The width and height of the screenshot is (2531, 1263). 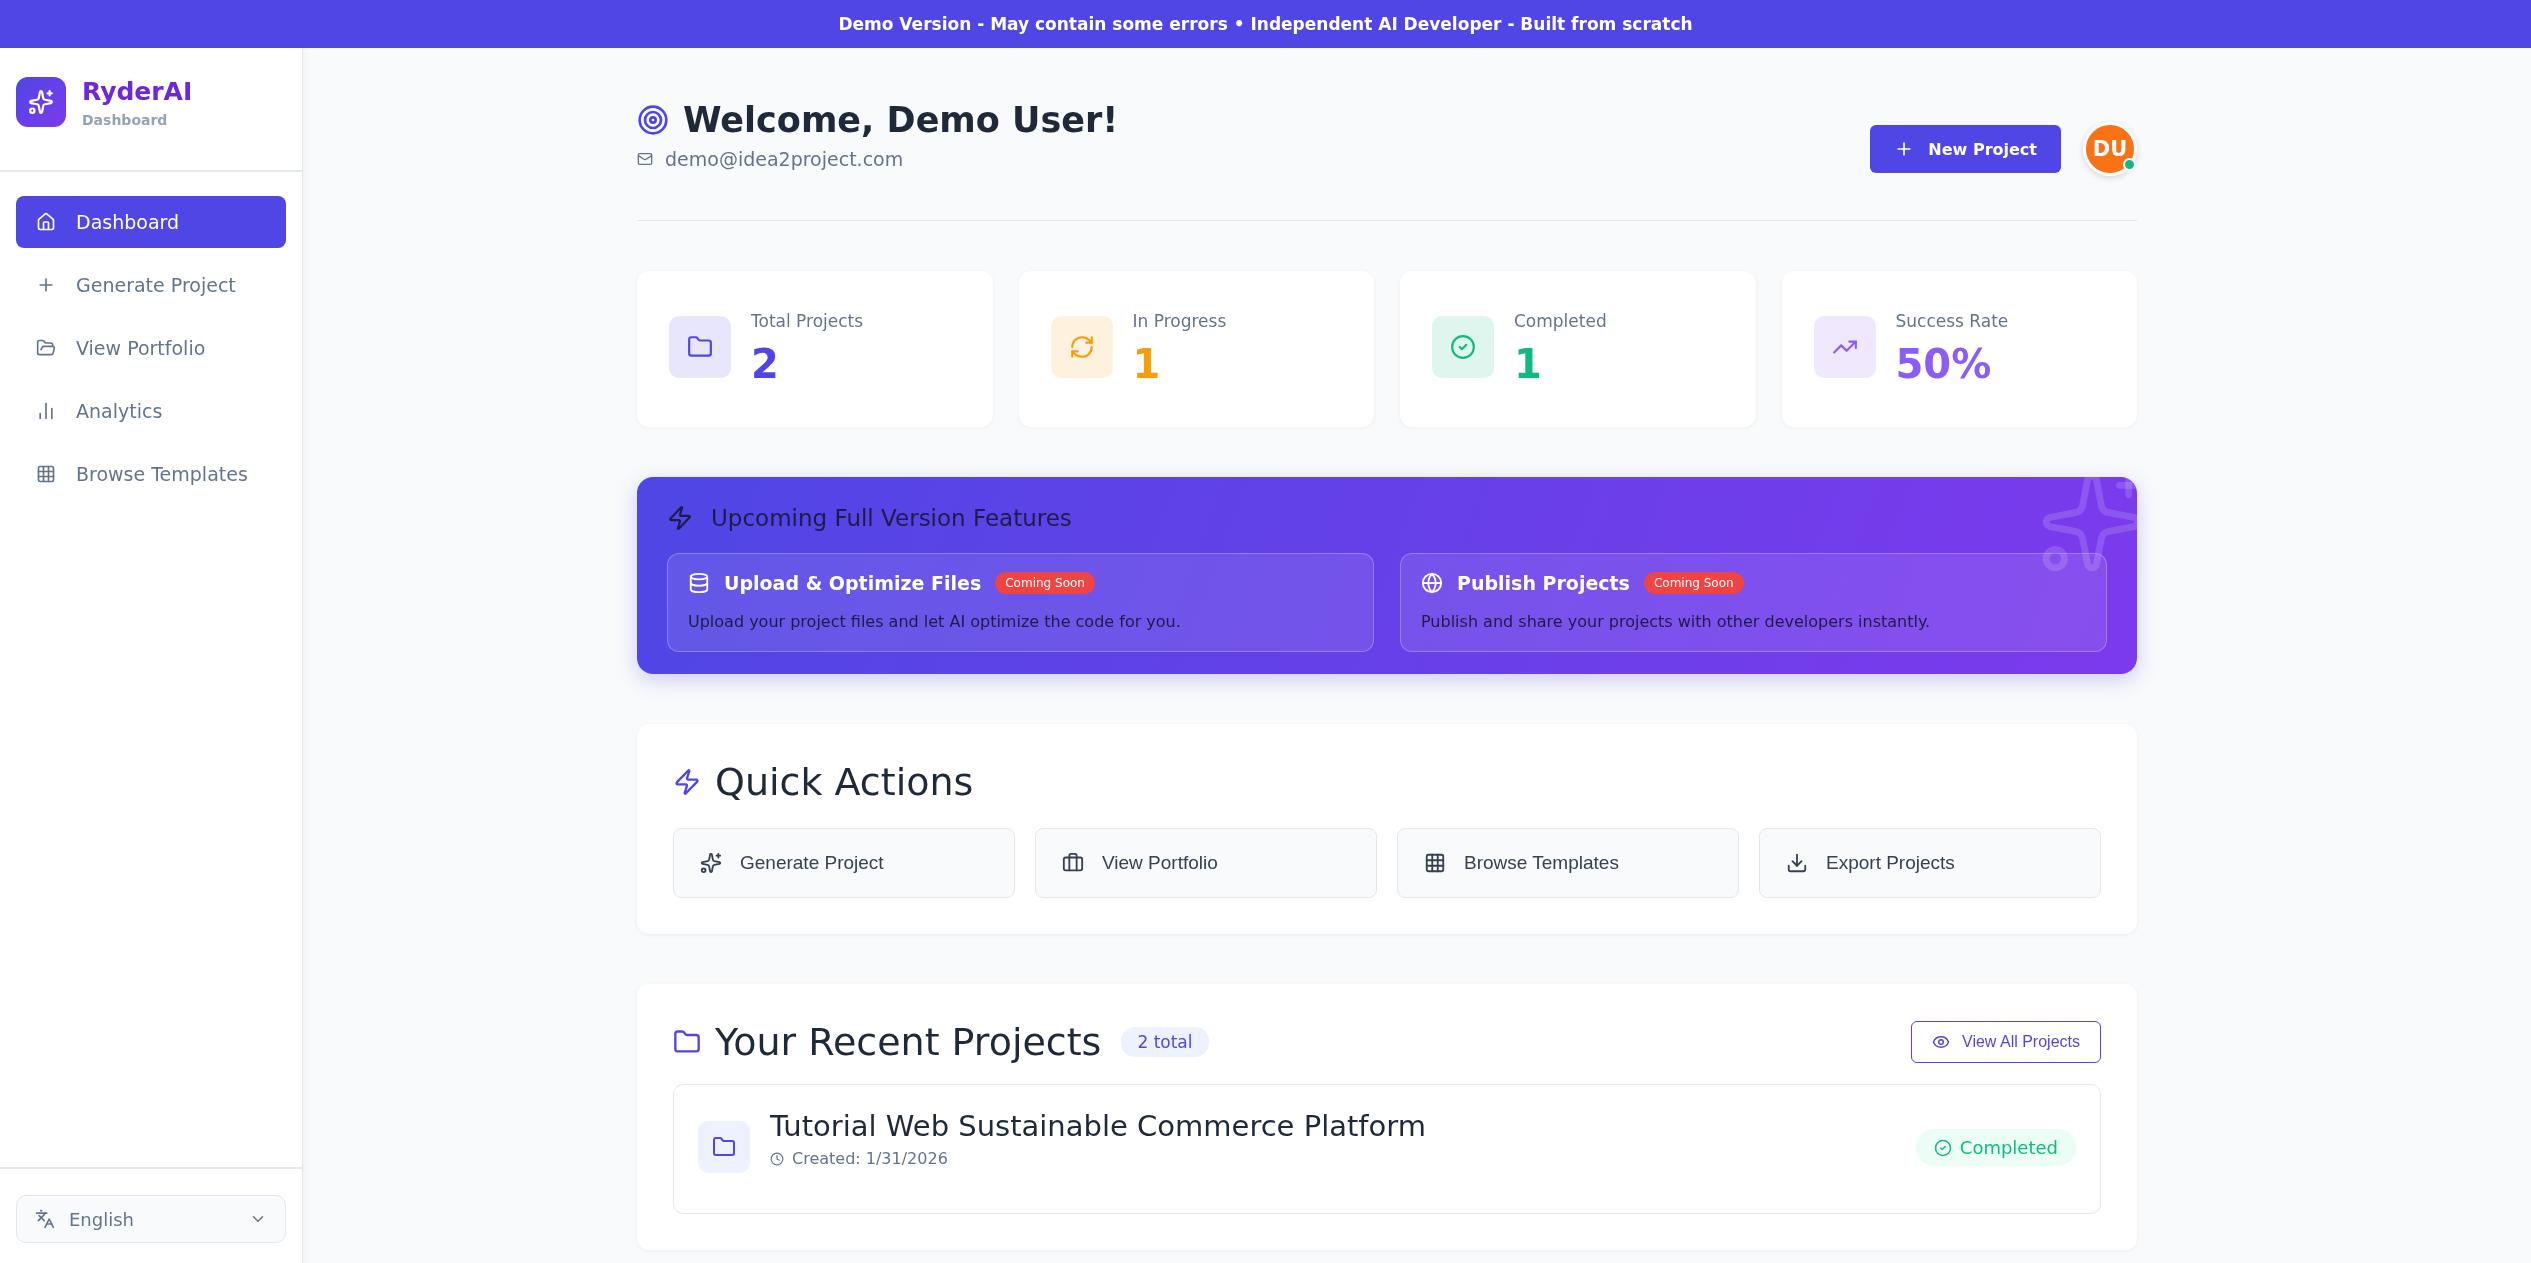 I want to click on target-icon, so click(x=653, y=120).